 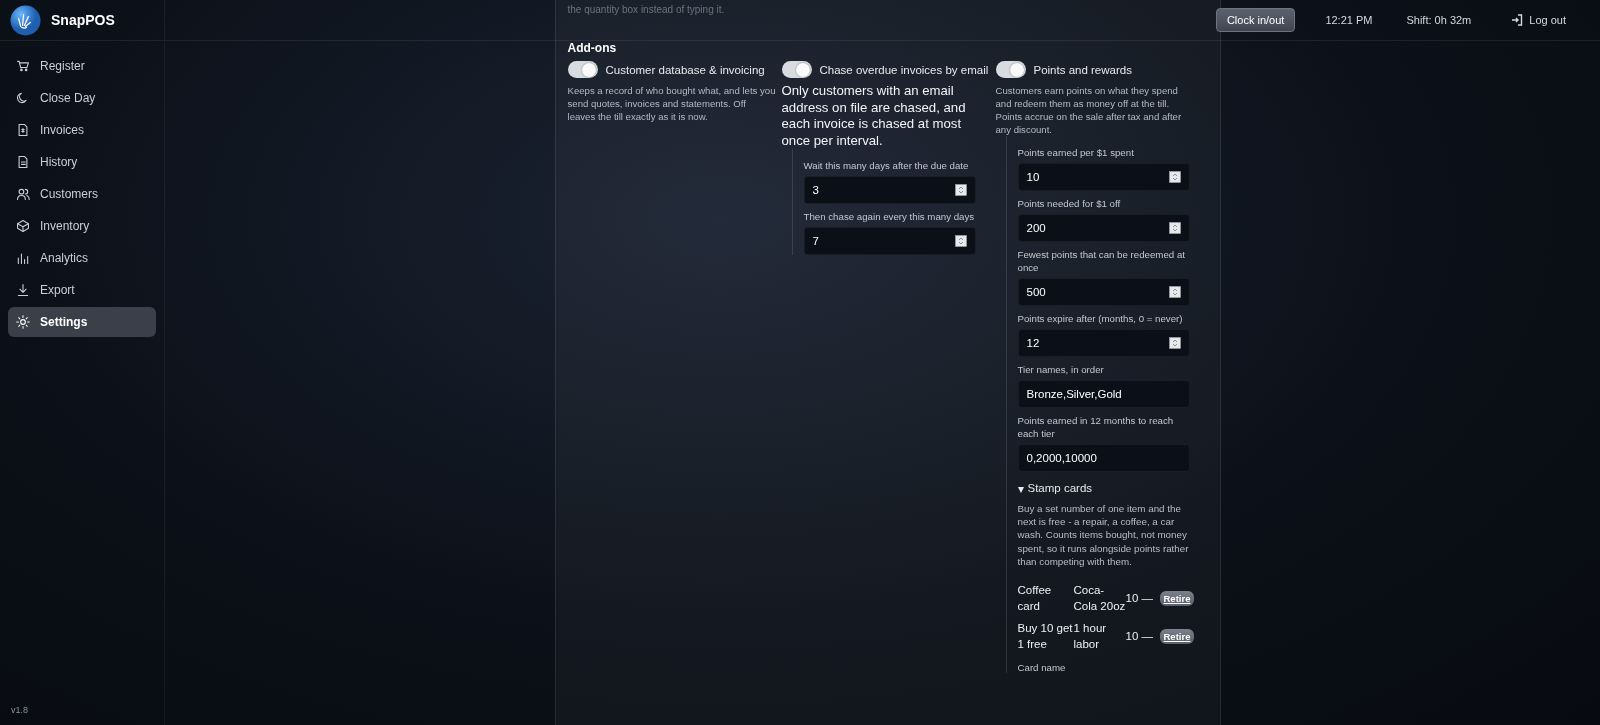 I want to click on card-item: 1 hour labor, so click(x=1090, y=636).